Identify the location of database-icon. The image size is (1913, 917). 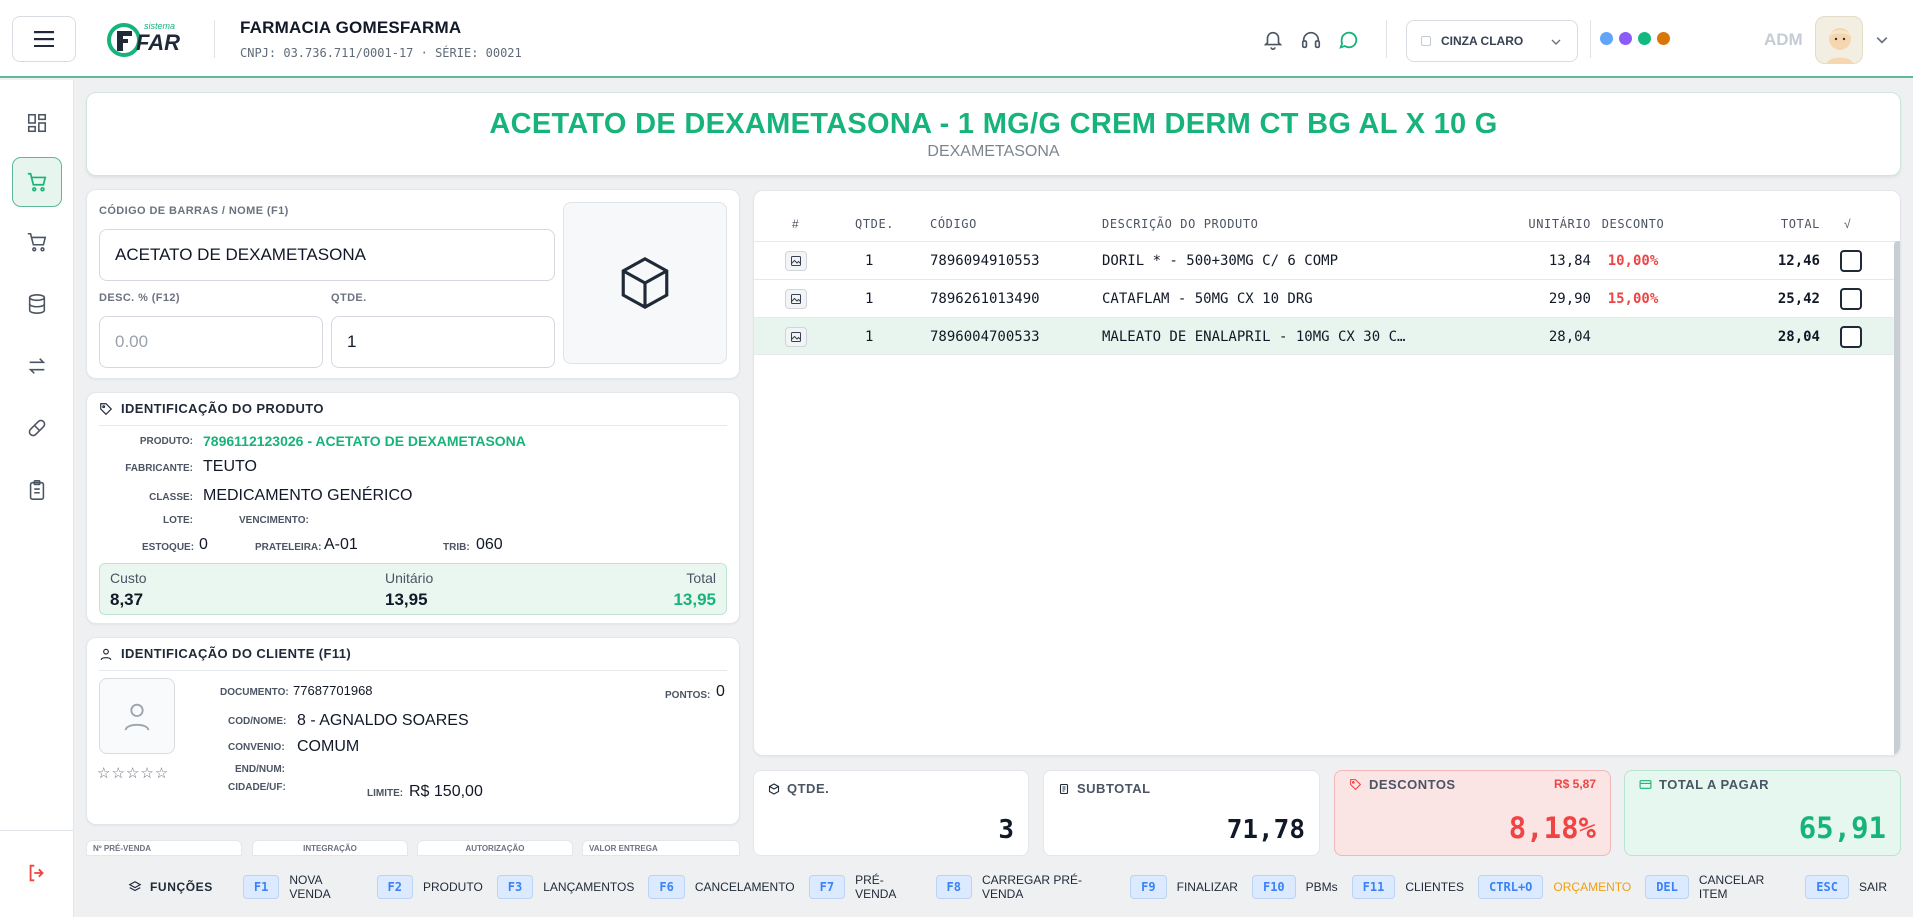
(37, 304).